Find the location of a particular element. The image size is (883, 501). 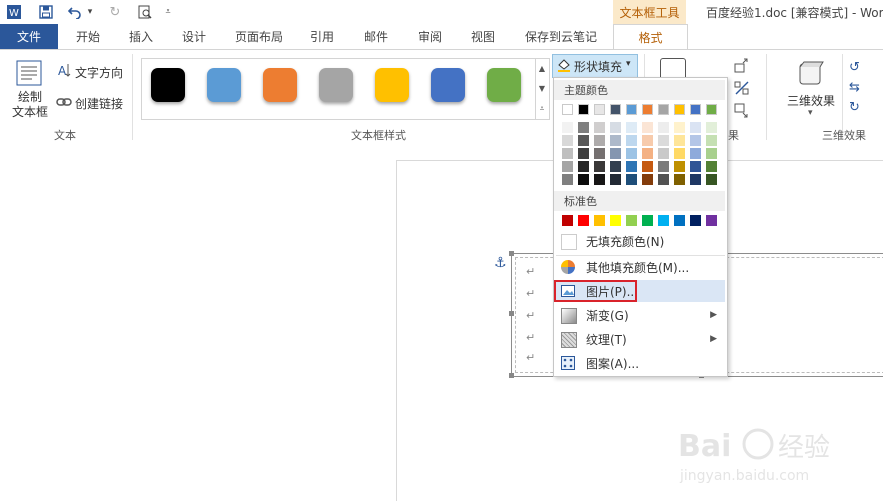

tilt-up-icon: ↺ is located at coordinates (859, 68).